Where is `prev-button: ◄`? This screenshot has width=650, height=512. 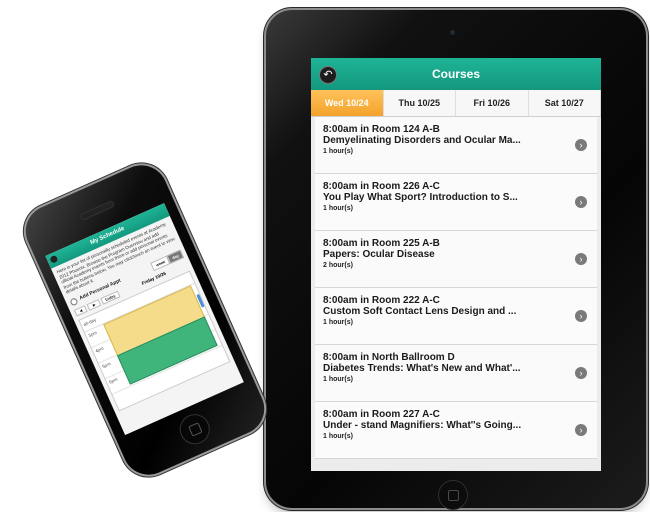
prev-button: ◄ is located at coordinates (80, 310).